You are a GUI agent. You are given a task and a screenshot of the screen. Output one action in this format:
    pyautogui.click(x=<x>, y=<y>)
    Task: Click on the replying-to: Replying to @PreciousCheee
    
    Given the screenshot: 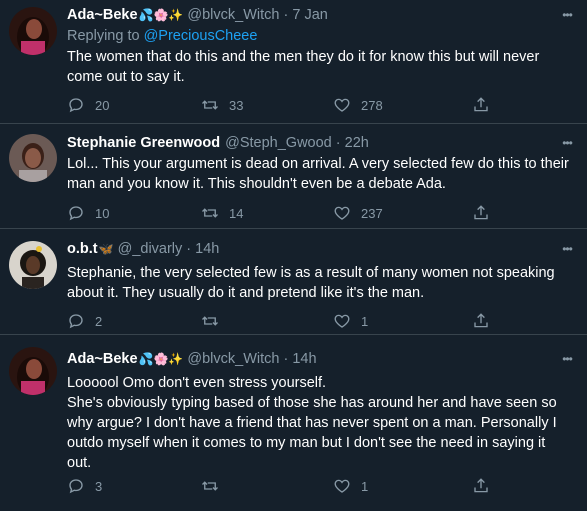 What is the action you would take?
    pyautogui.click(x=162, y=36)
    